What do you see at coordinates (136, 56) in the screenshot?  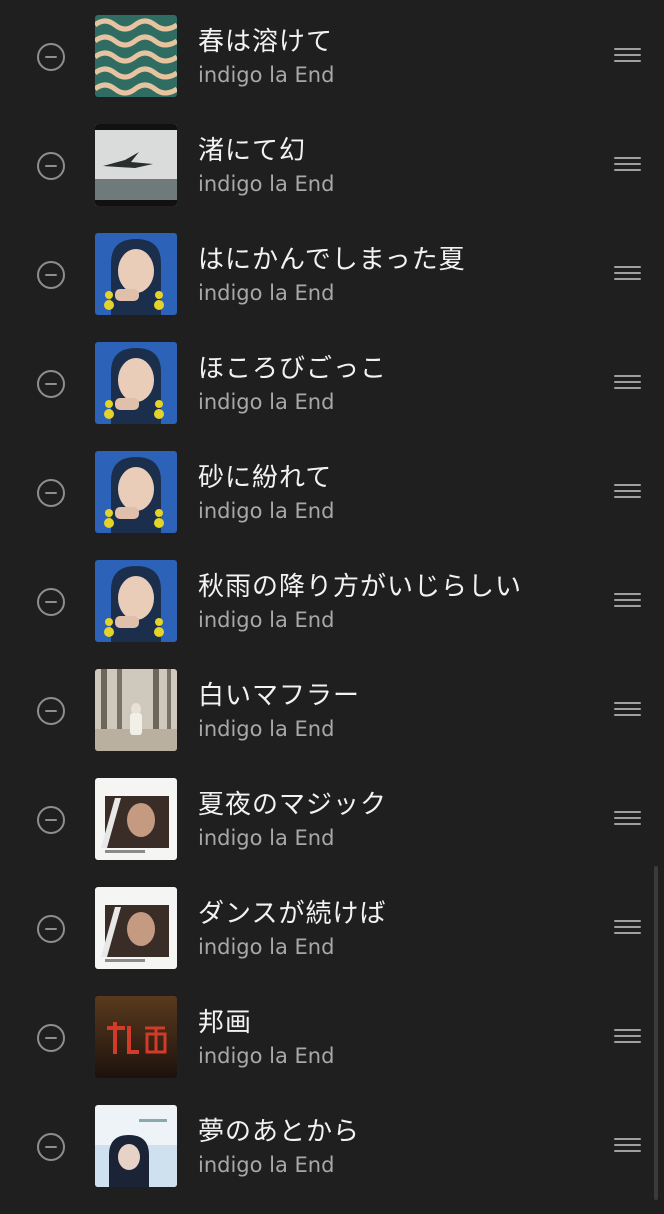 I see `album-art-wavy-green` at bounding box center [136, 56].